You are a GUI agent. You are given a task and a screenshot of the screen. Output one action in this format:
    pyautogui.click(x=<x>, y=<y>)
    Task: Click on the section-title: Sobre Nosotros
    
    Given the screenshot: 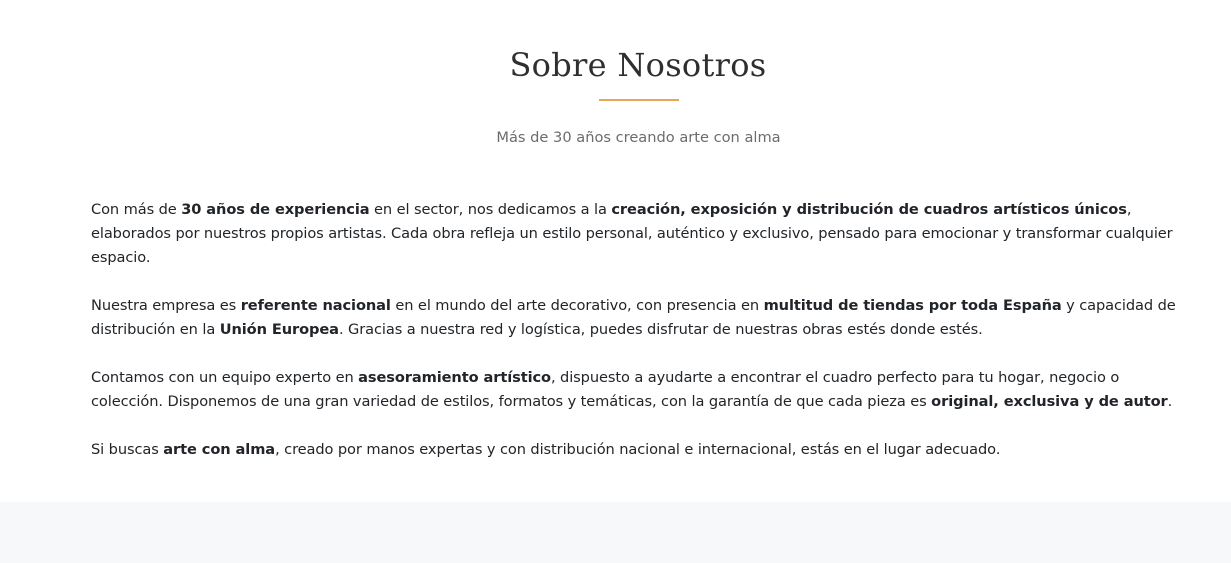 What is the action you would take?
    pyautogui.click(x=638, y=65)
    